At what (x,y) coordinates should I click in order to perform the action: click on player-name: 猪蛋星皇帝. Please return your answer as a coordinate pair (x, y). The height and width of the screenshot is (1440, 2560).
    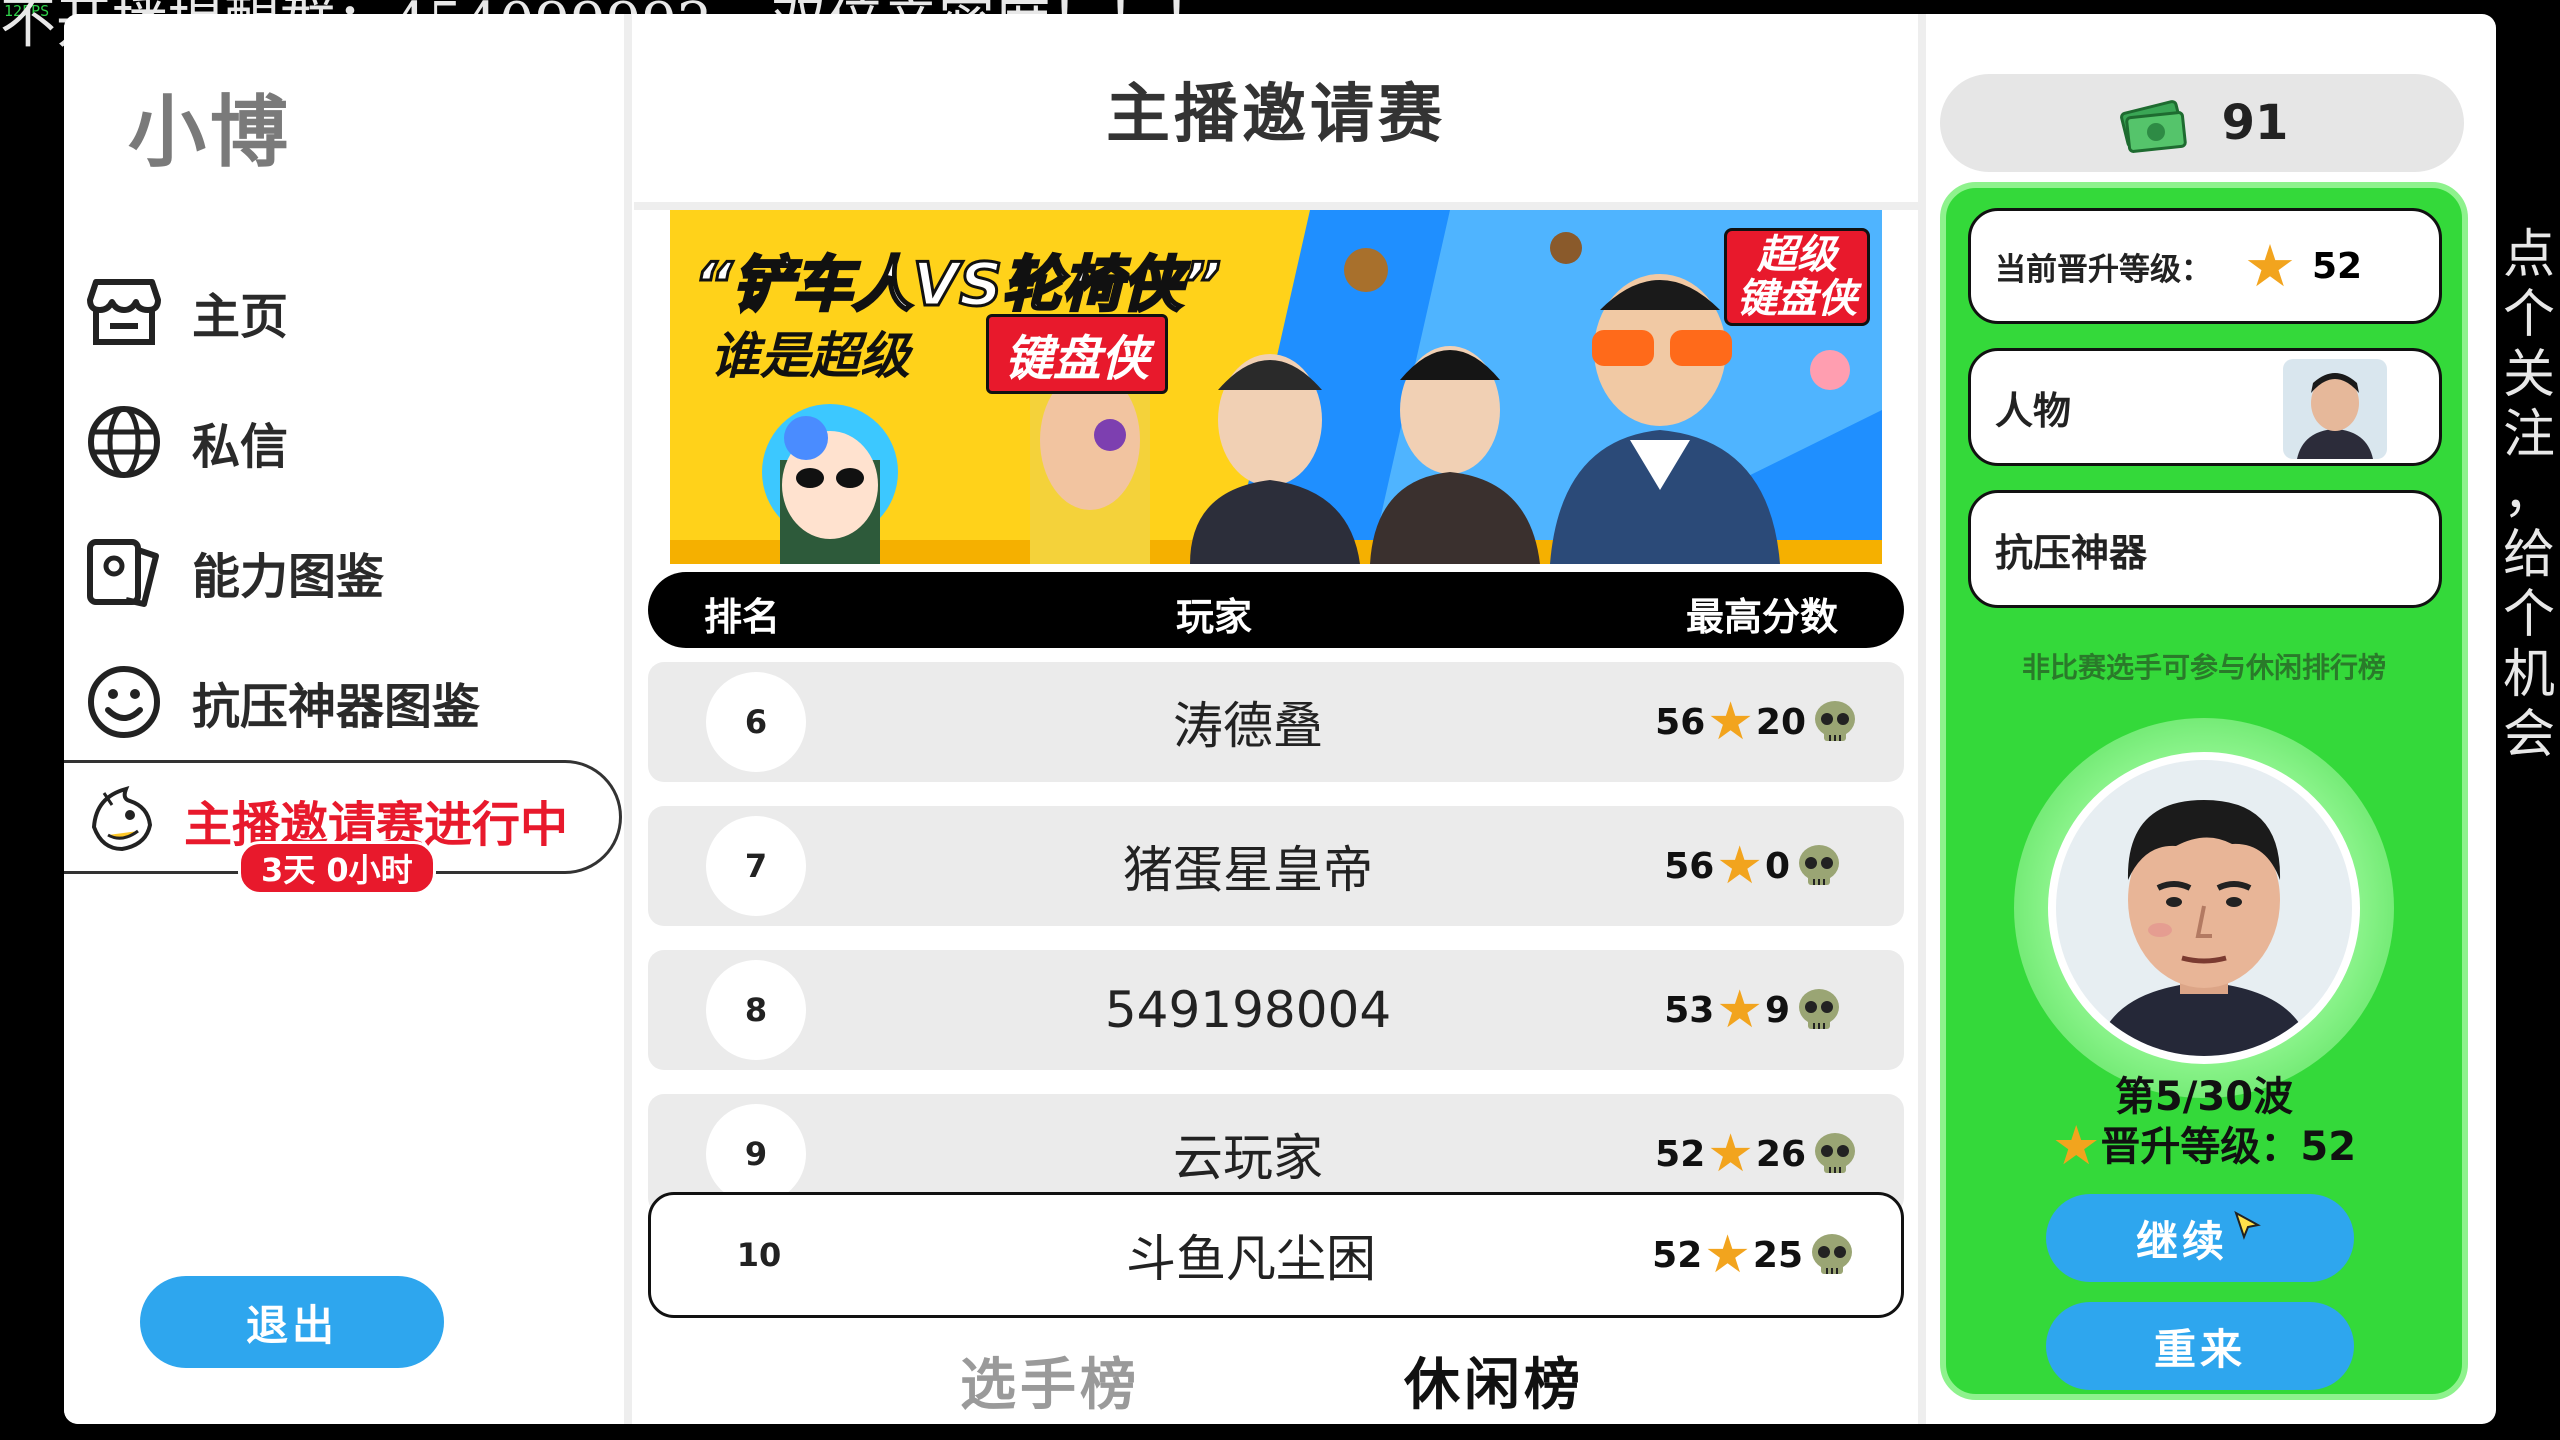
    Looking at the image, I should click on (1248, 870).